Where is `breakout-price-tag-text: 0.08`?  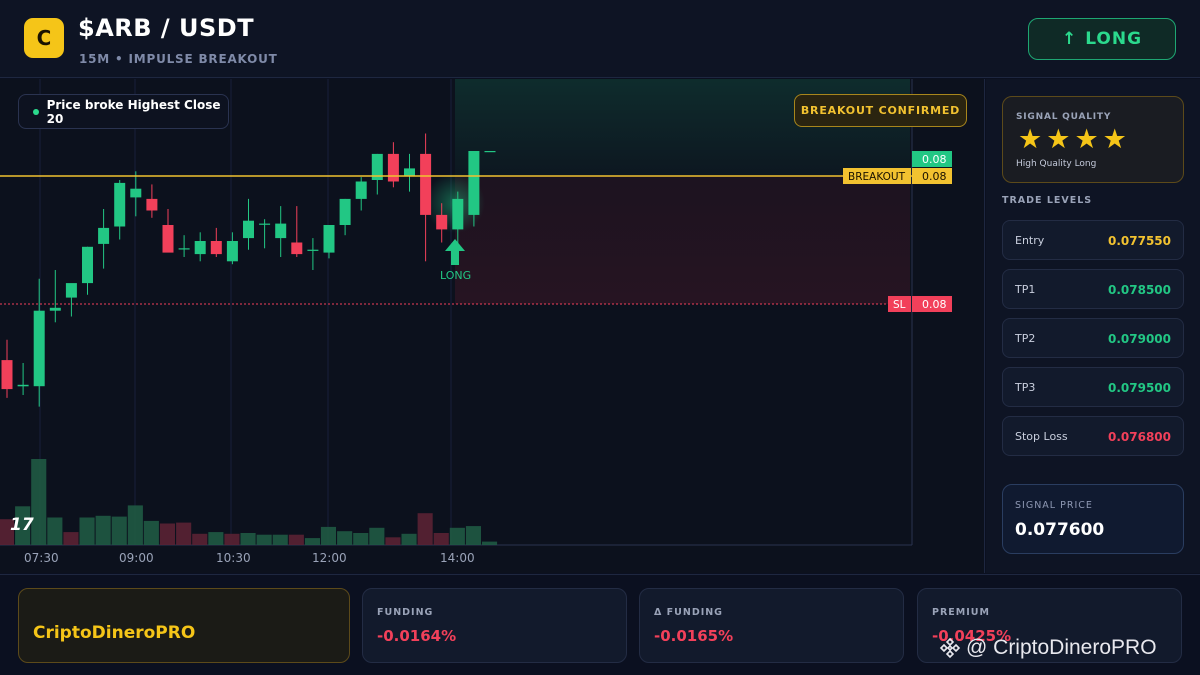 breakout-price-tag-text: 0.08 is located at coordinates (934, 176).